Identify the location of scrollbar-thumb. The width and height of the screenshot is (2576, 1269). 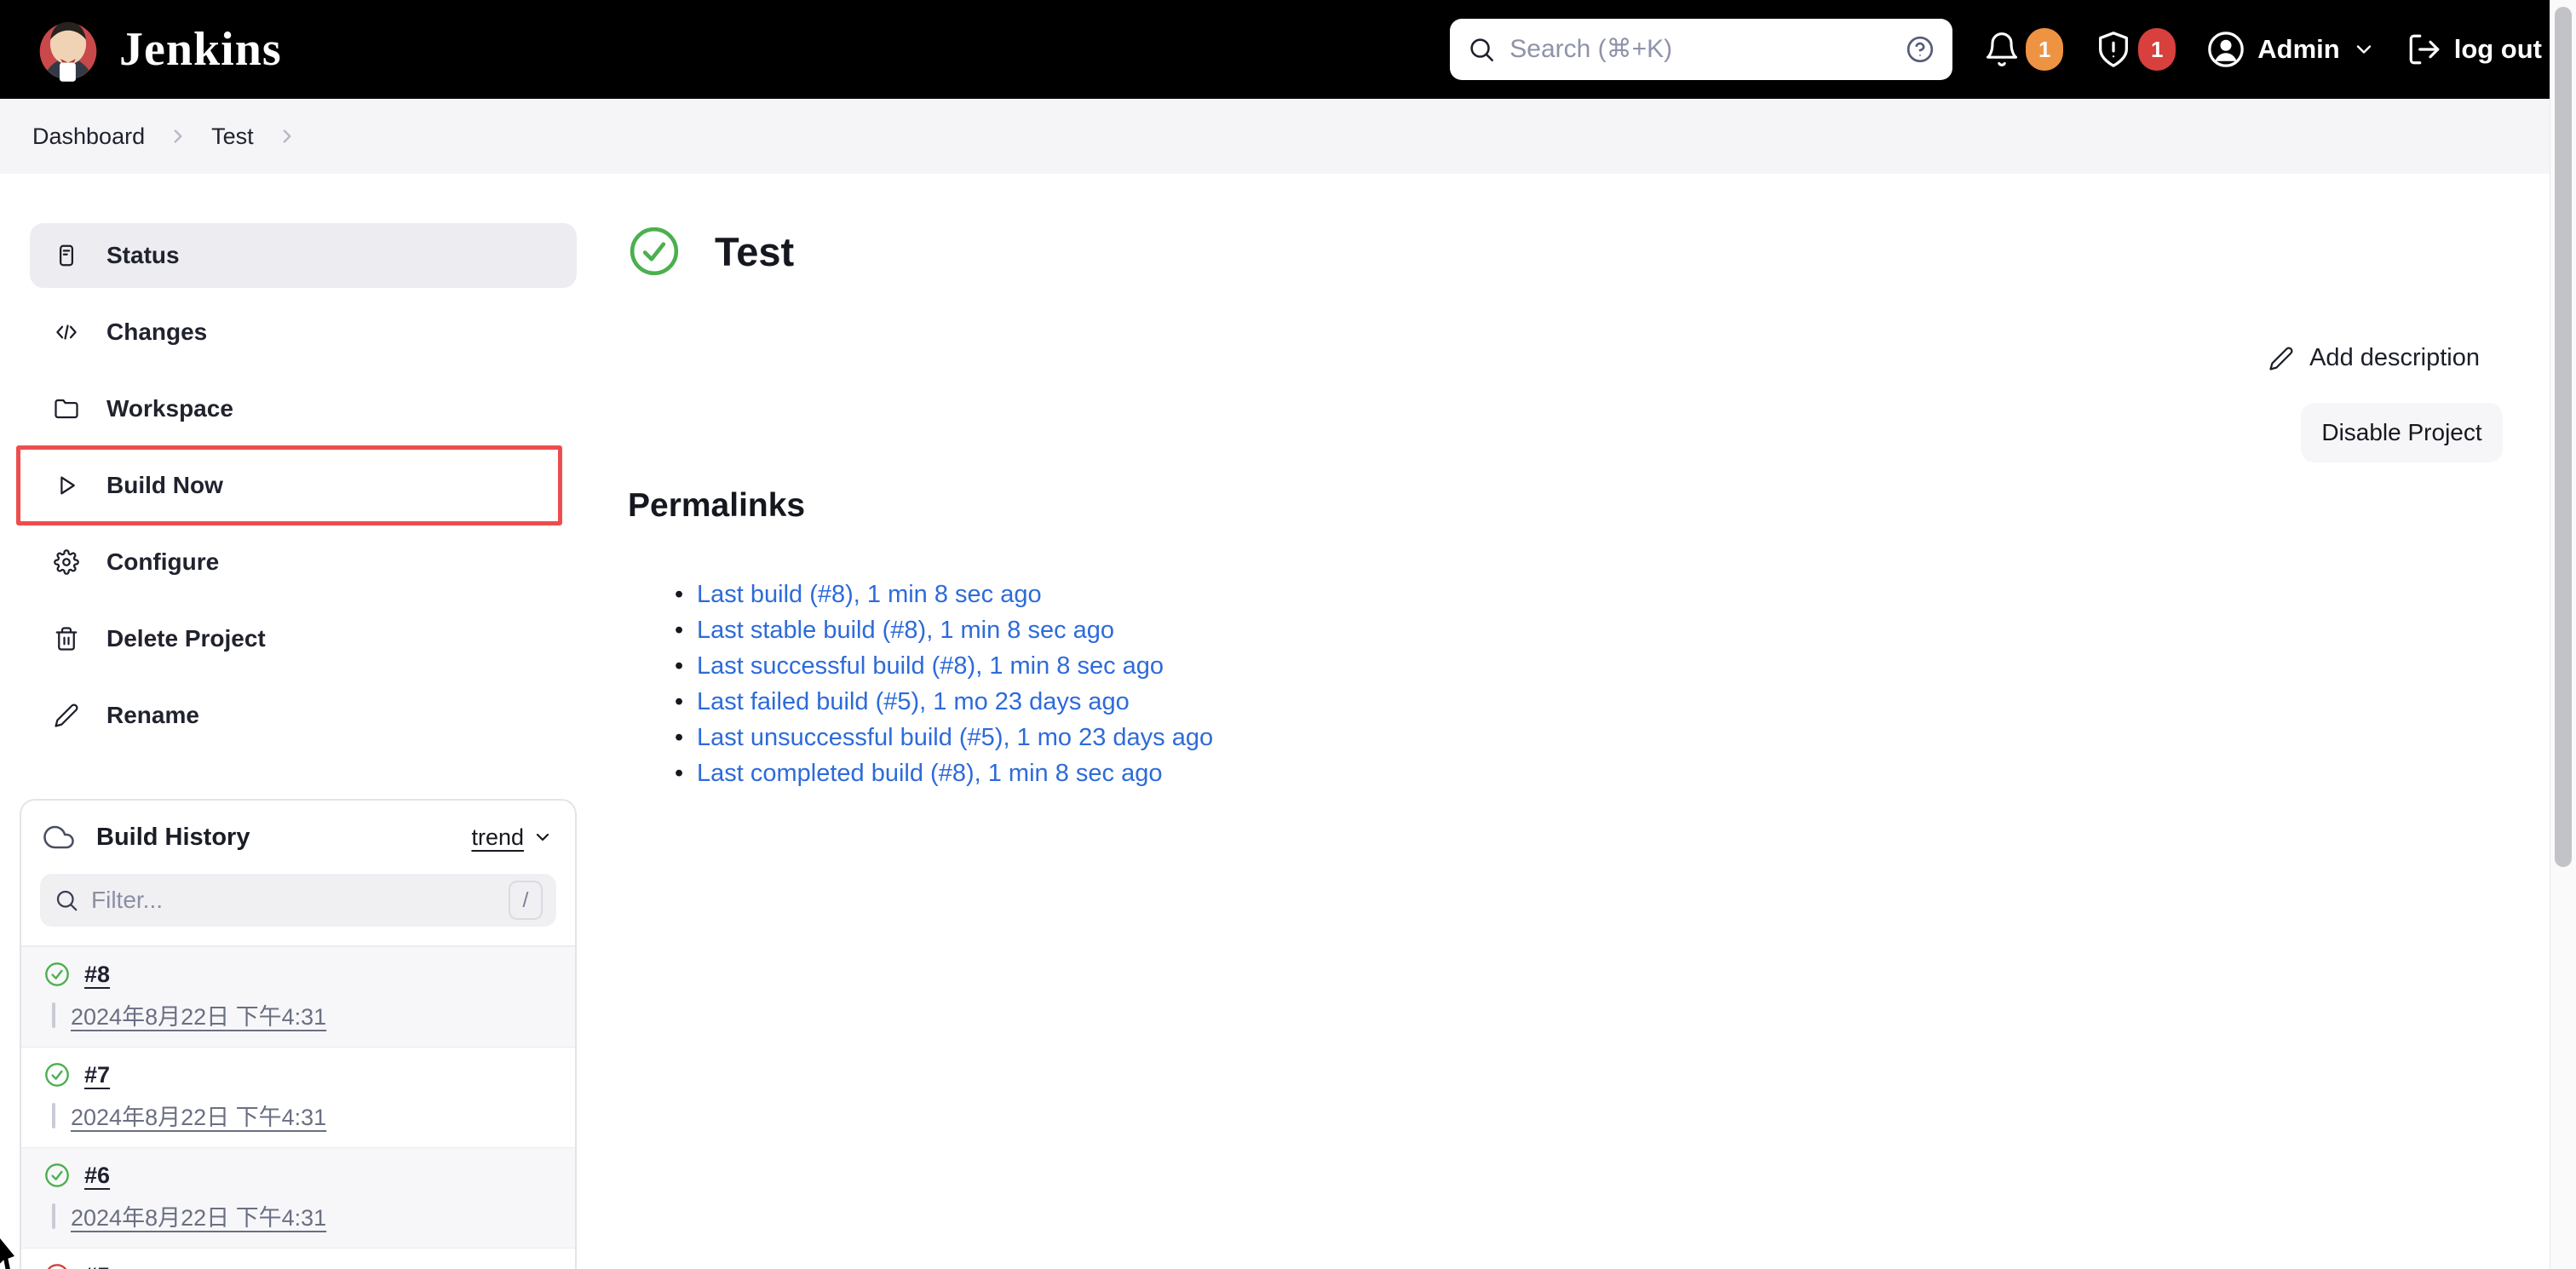
(2563, 437).